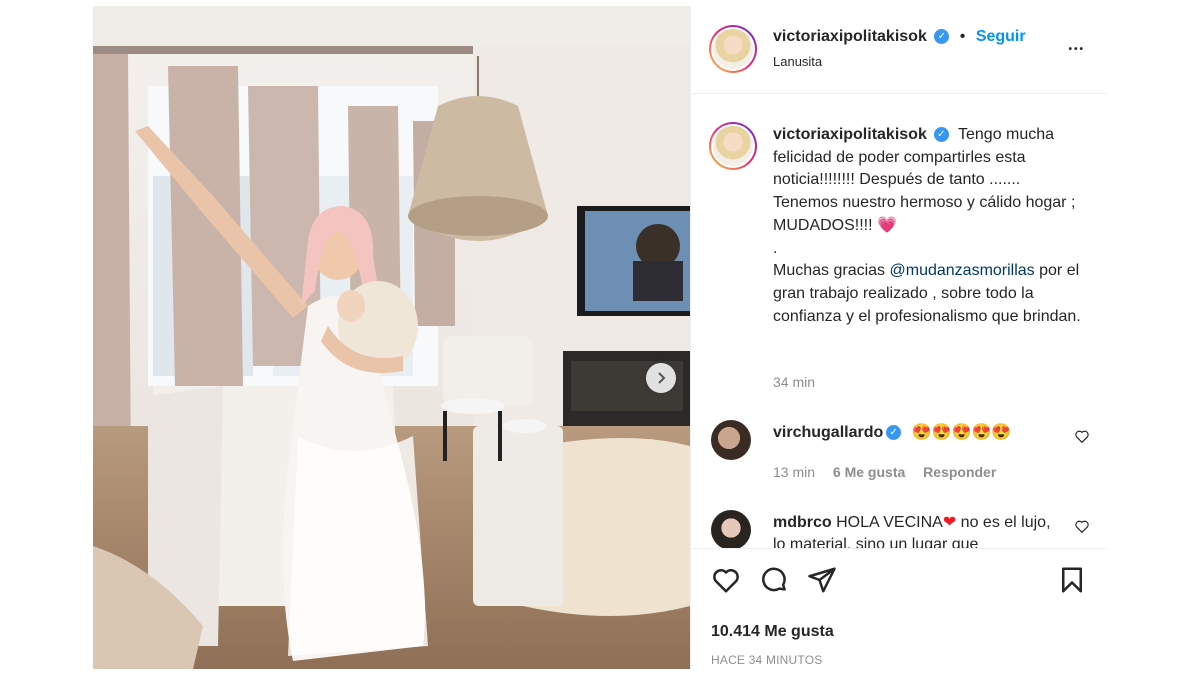 Image resolution: width=1200 pixels, height=675 pixels. What do you see at coordinates (899, 608) in the screenshot?
I see `post-actions: 10.414 Me gusta HACE 34 MINUTOS` at bounding box center [899, 608].